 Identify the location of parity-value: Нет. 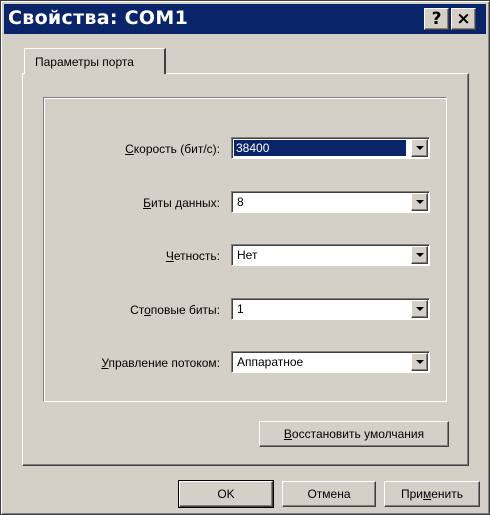
(247, 255).